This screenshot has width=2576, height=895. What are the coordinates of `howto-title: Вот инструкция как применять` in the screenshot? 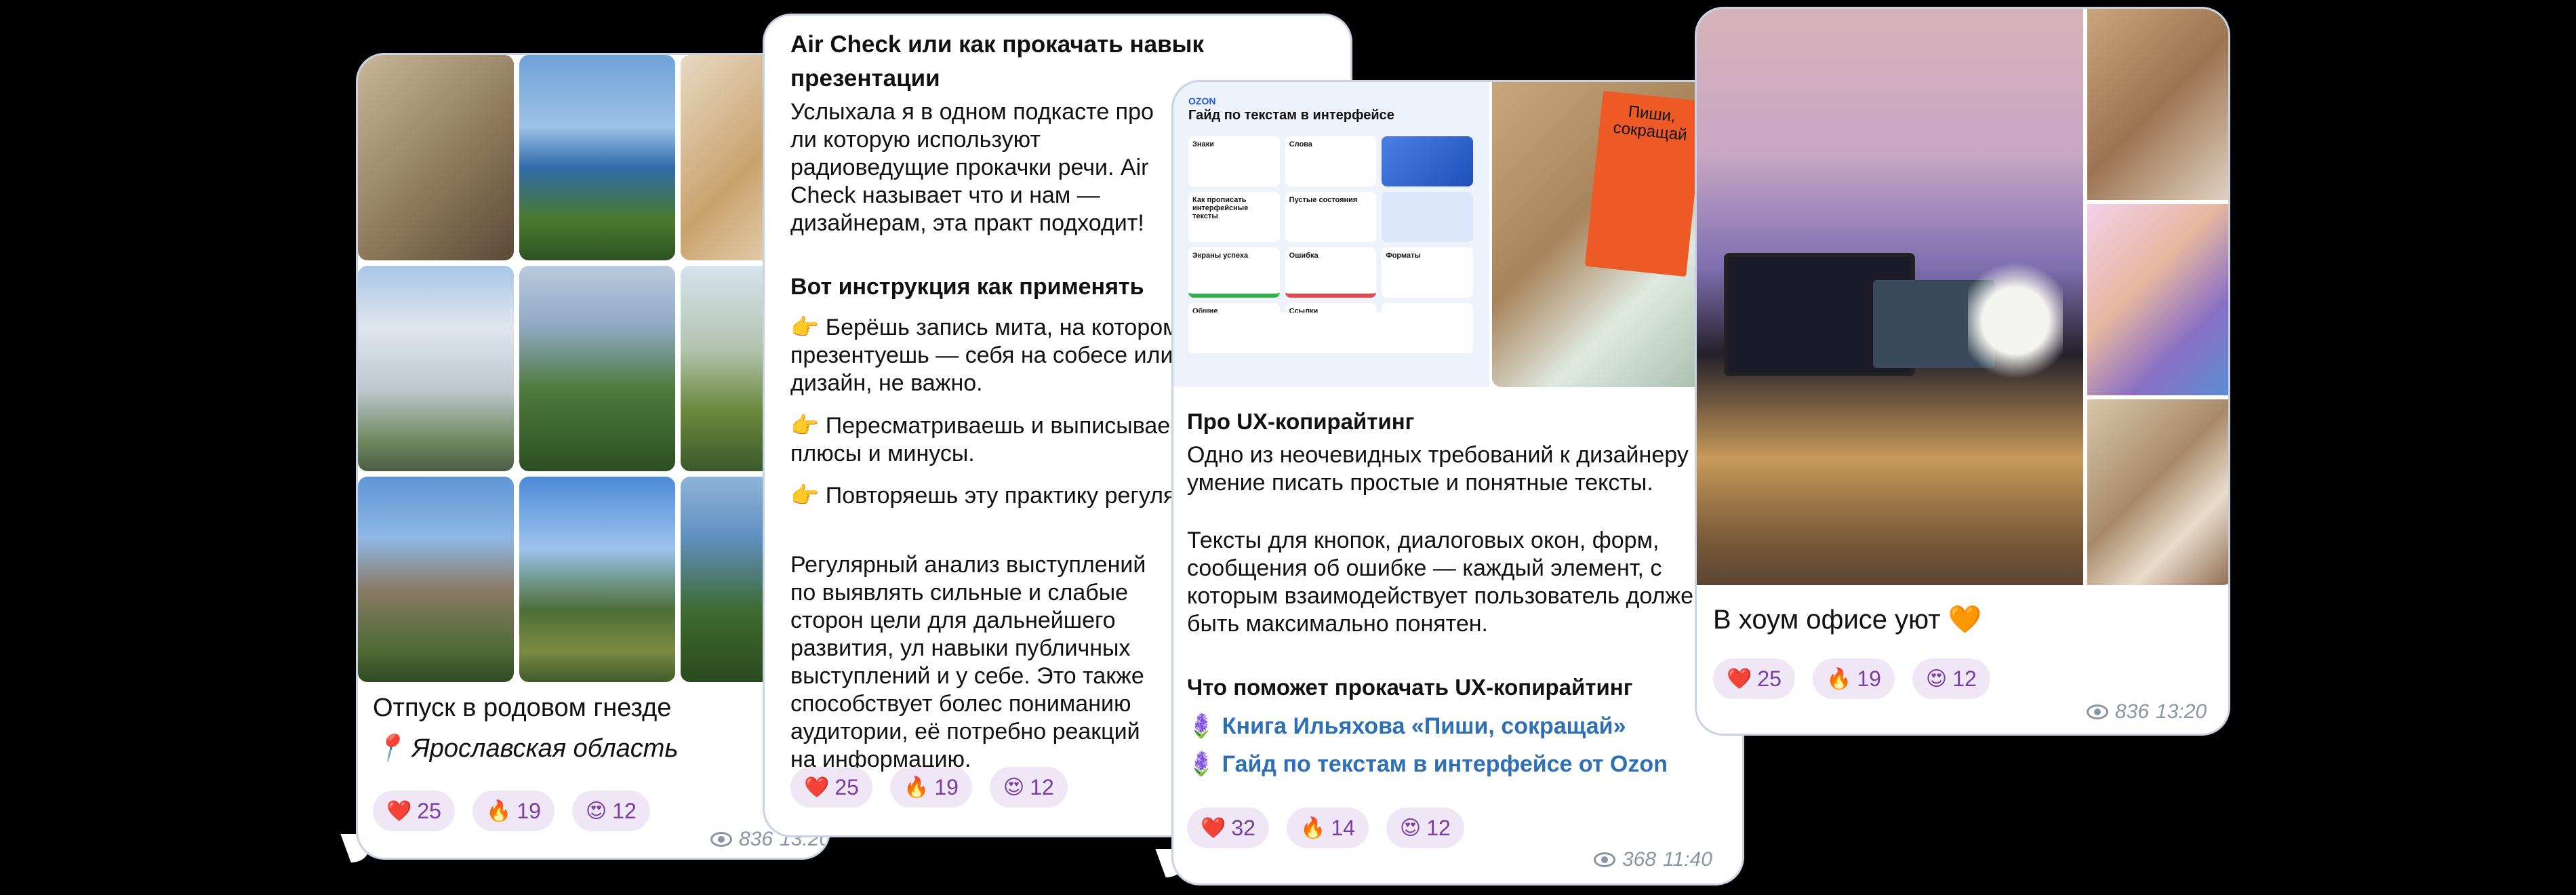 It's located at (967, 287).